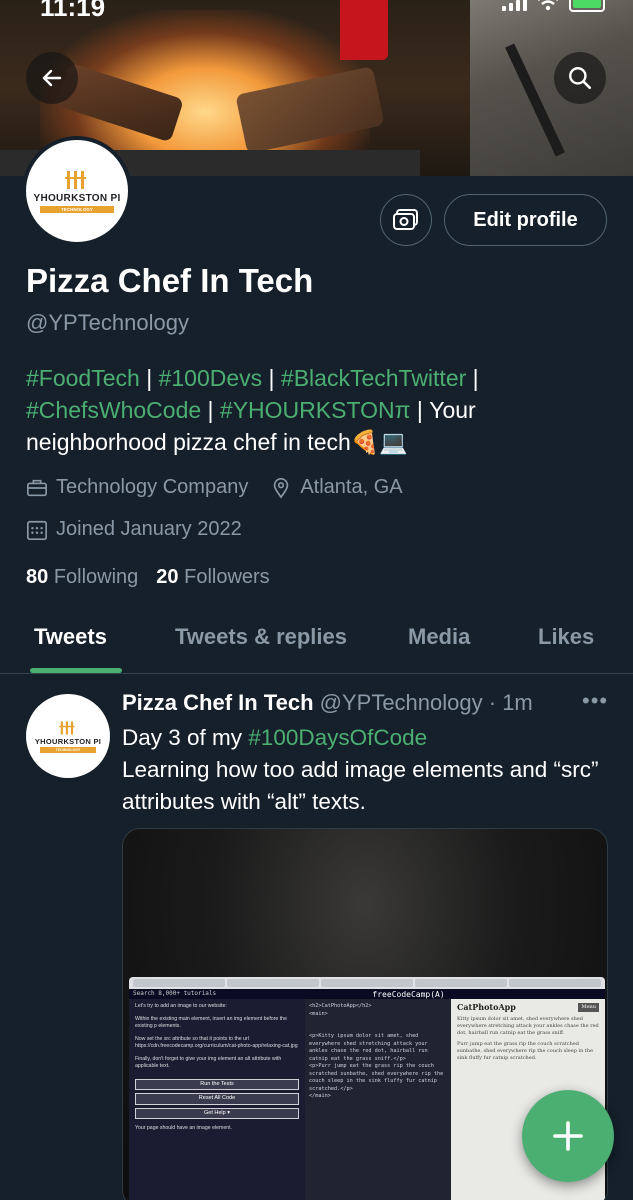 This screenshot has width=633, height=1200. Describe the element at coordinates (83, 378) in the screenshot. I see `hashtag-link: #FoodTech` at that location.